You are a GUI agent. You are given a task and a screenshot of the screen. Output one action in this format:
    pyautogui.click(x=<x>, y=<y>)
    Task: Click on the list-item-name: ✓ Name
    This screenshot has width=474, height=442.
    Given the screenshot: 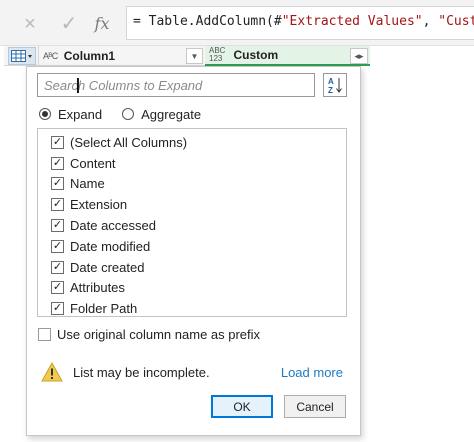 What is the action you would take?
    pyautogui.click(x=192, y=184)
    